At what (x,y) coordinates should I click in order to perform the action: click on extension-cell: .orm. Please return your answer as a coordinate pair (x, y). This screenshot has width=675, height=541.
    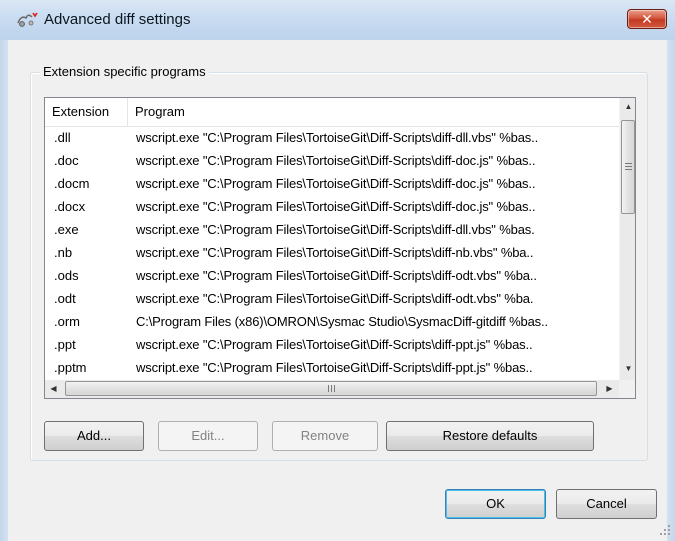
    Looking at the image, I should click on (67, 321).